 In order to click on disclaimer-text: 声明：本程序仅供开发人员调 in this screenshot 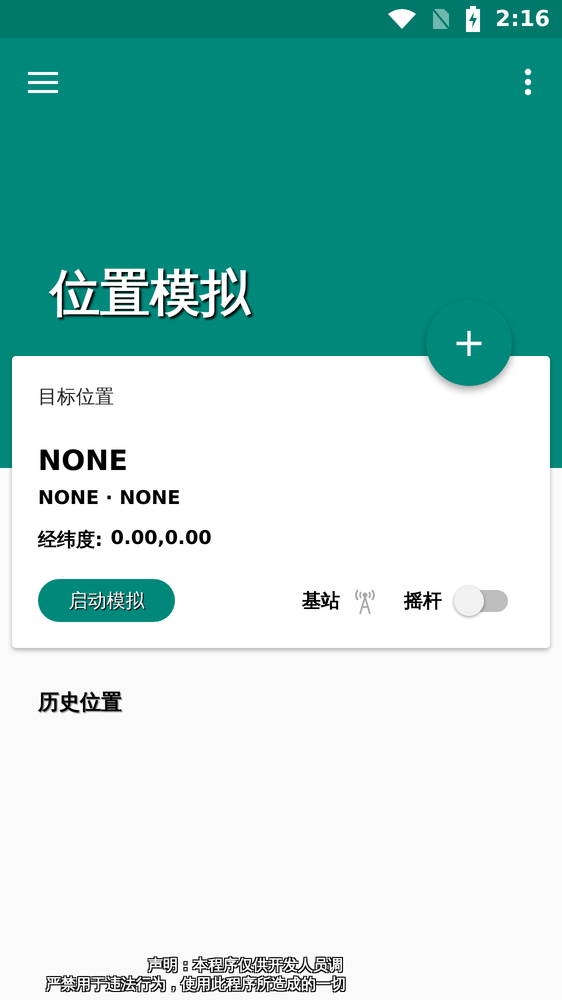, I will do `click(245, 965)`.